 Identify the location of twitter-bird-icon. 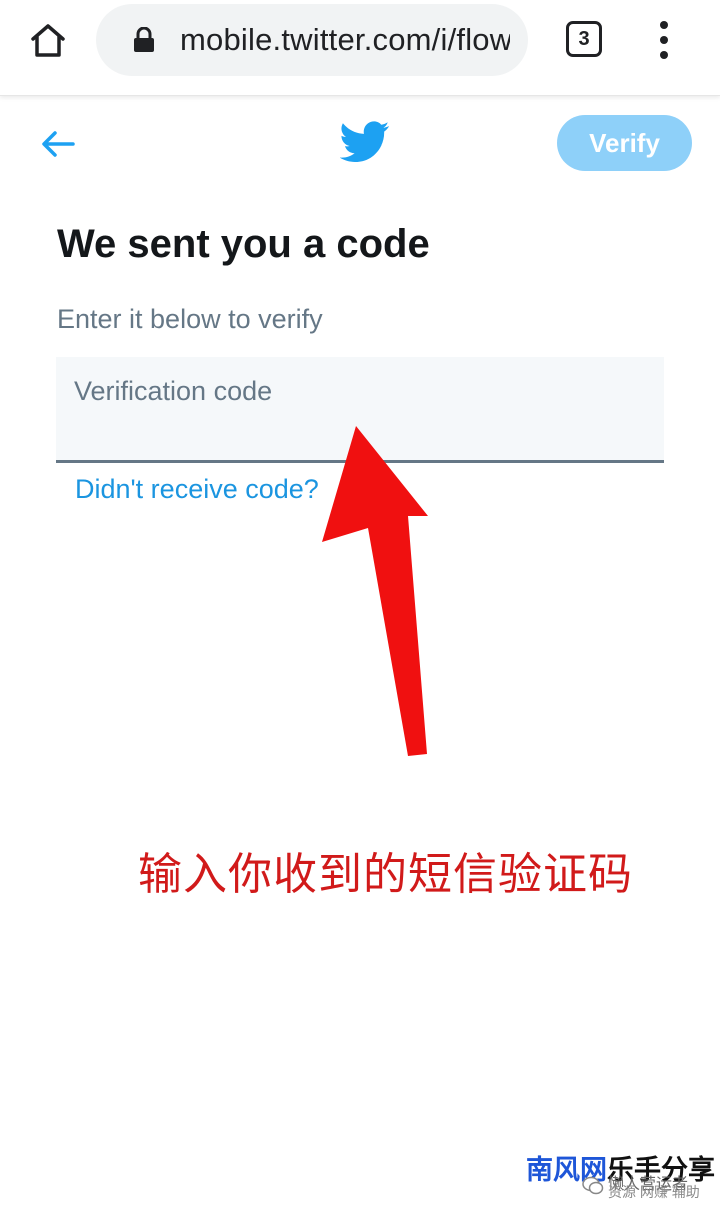
(365, 141).